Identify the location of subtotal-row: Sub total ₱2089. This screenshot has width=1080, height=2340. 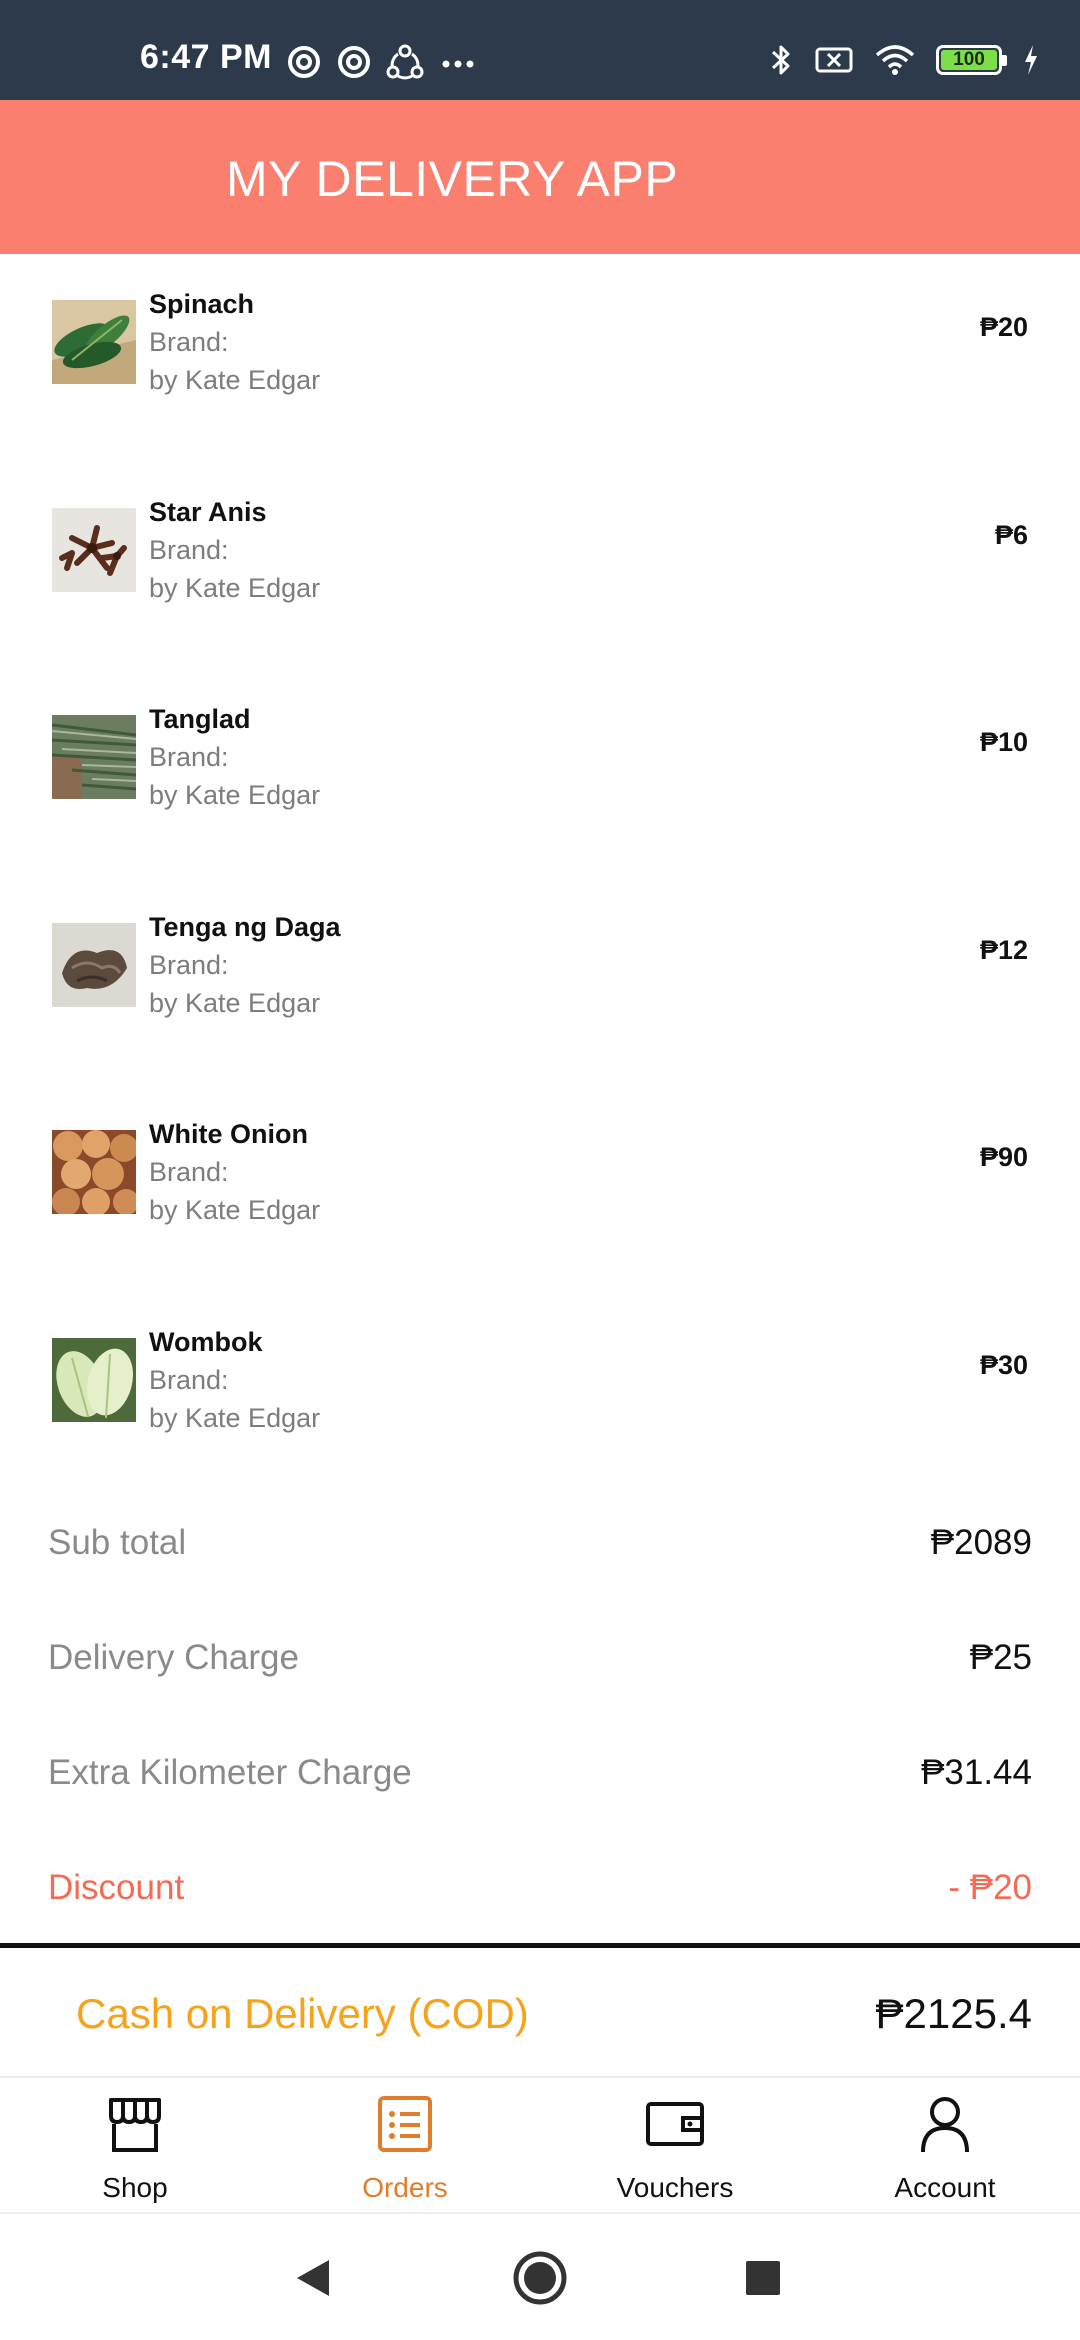
(540, 1543).